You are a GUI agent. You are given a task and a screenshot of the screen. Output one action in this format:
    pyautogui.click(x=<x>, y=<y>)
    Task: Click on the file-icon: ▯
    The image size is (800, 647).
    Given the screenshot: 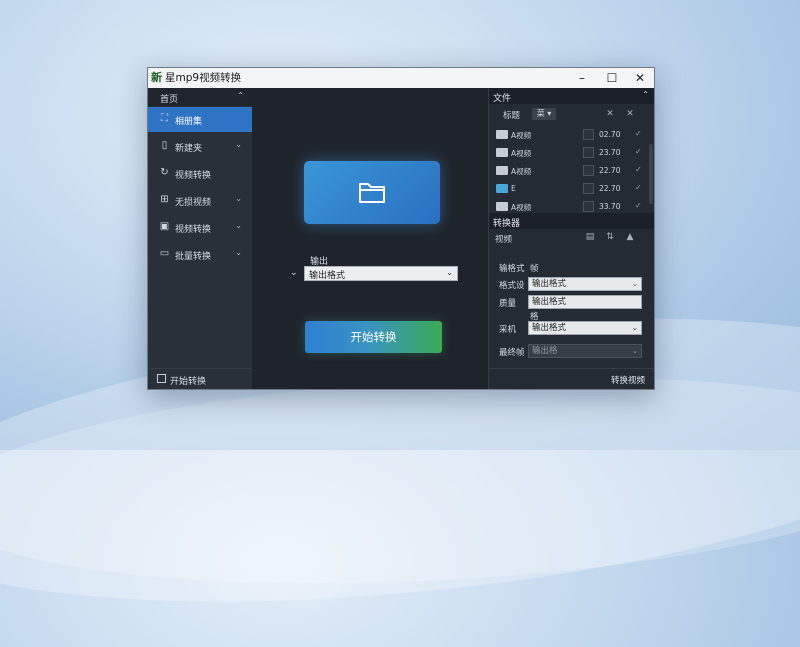 What is the action you would take?
    pyautogui.click(x=164, y=145)
    